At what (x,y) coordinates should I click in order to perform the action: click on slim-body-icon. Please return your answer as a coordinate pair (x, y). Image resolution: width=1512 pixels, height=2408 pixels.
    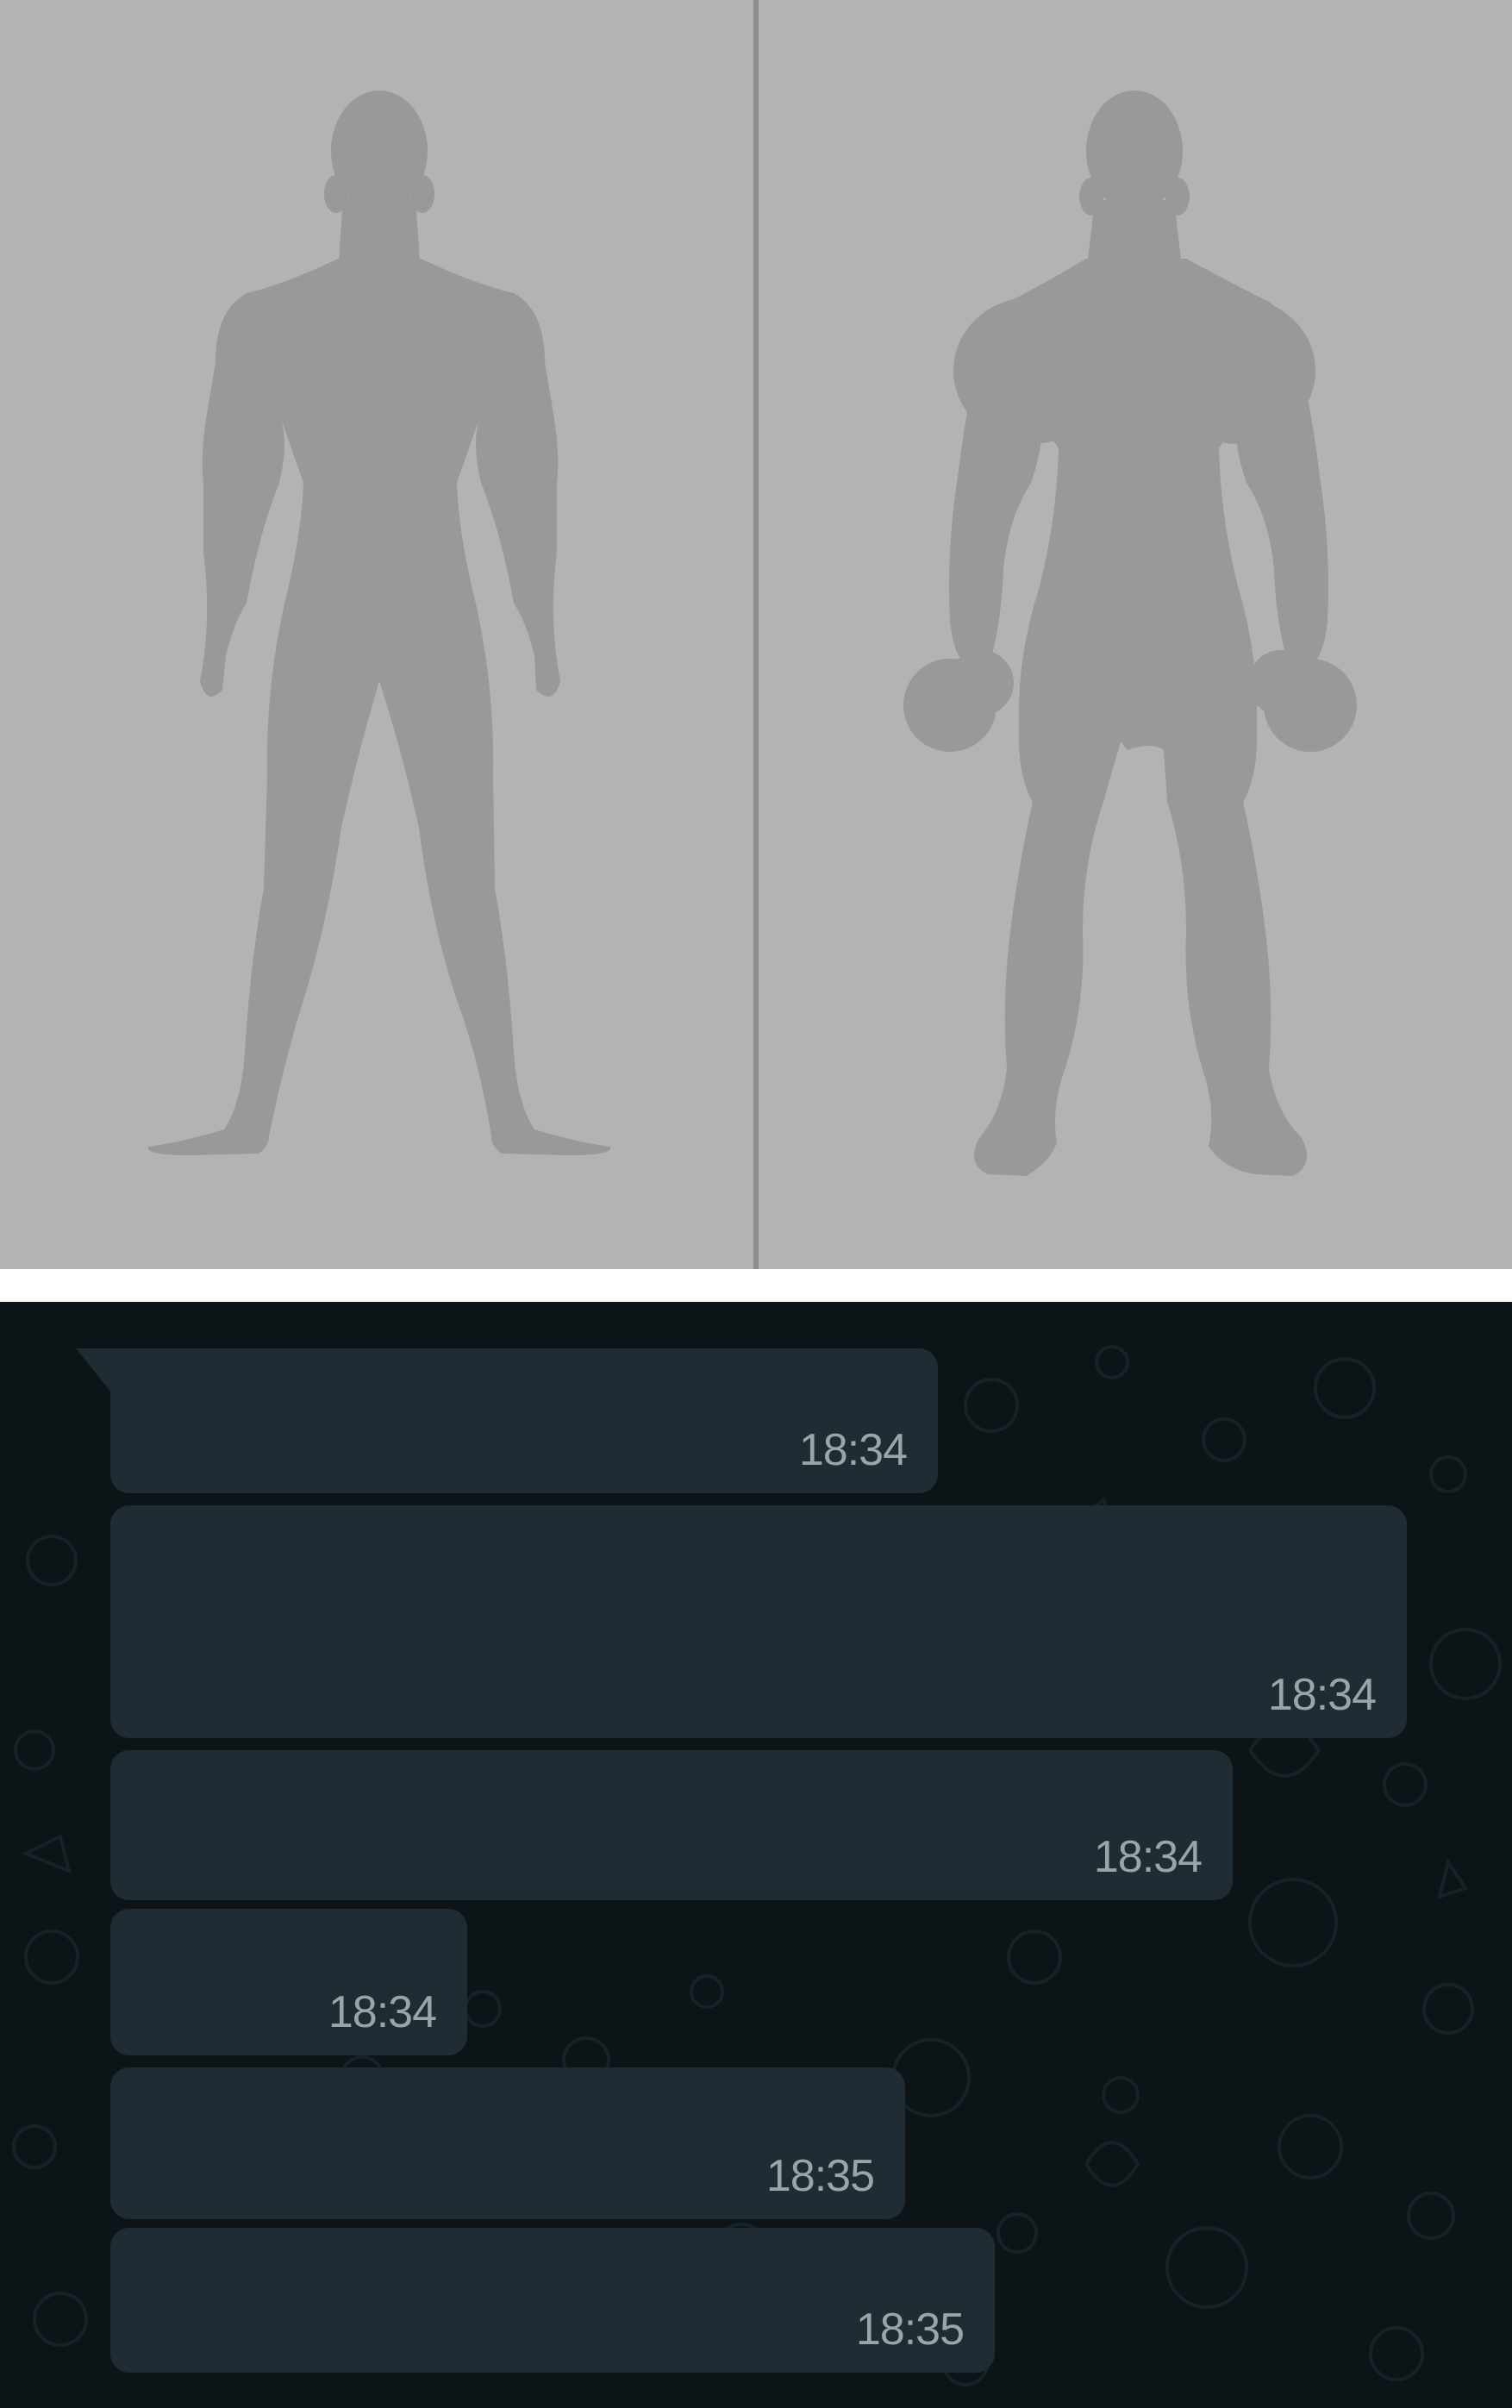
    Looking at the image, I should click on (379, 623).